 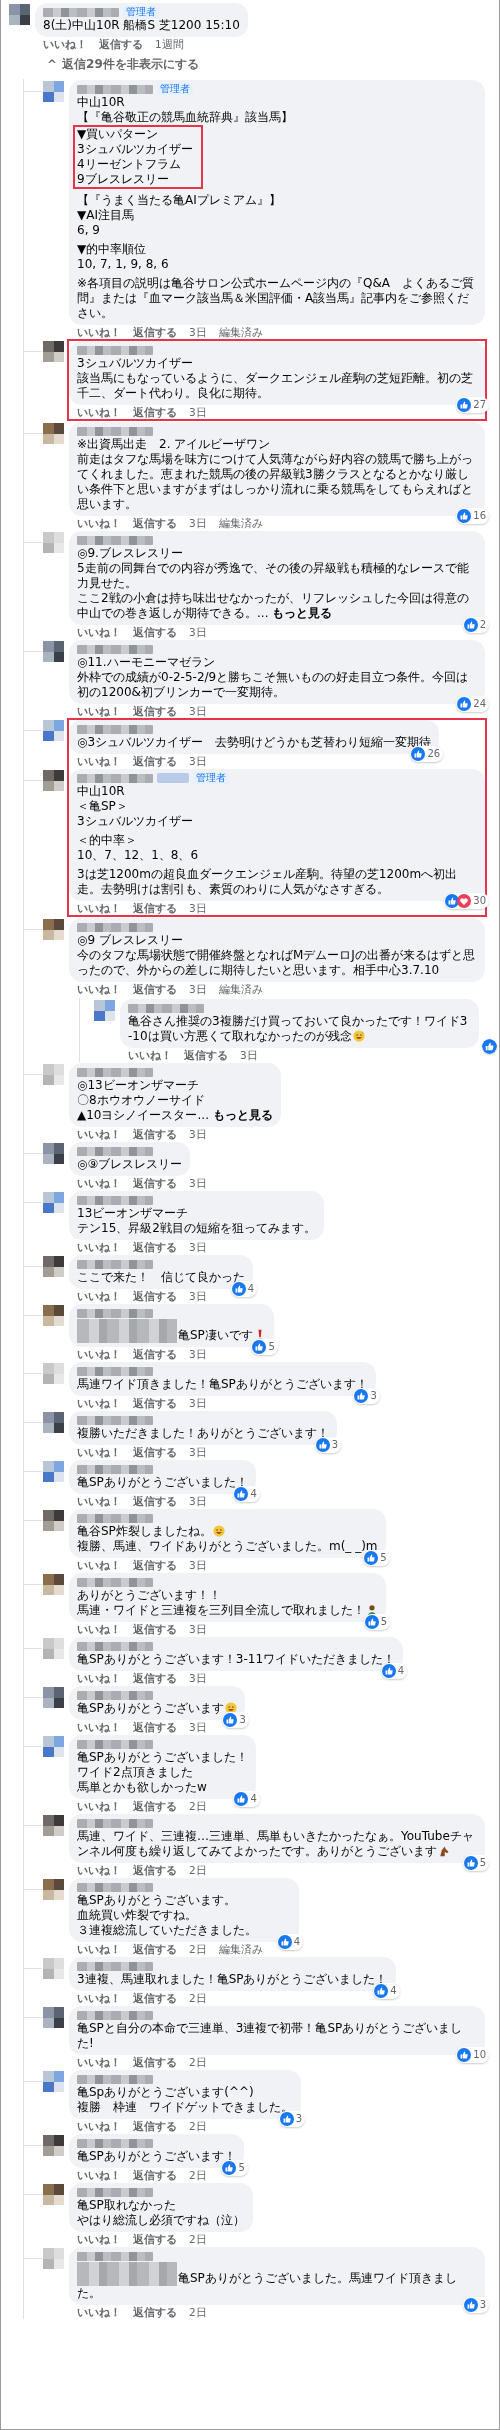 I want to click on timestamp: 1週間, so click(x=169, y=44).